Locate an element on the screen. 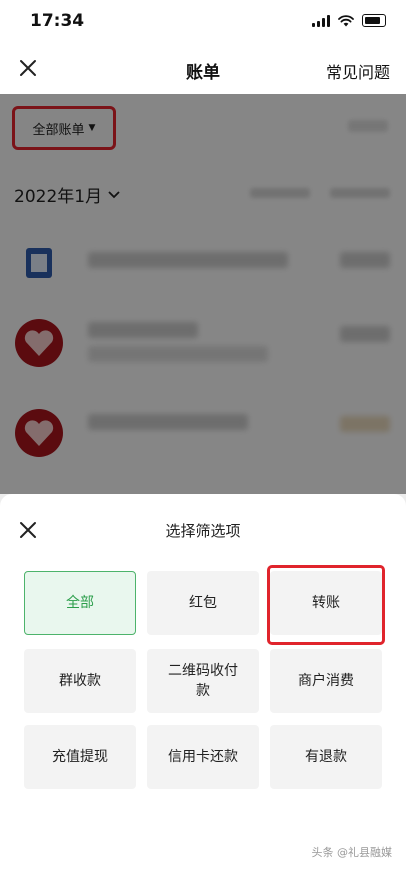 This screenshot has height=870, width=406. option-all: 全部 is located at coordinates (80, 603).